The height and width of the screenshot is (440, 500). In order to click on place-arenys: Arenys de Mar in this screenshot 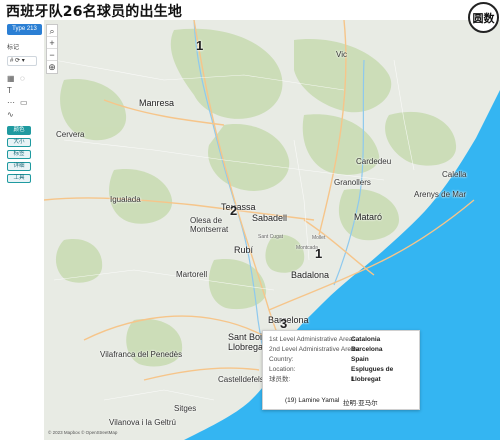, I will do `click(440, 194)`.